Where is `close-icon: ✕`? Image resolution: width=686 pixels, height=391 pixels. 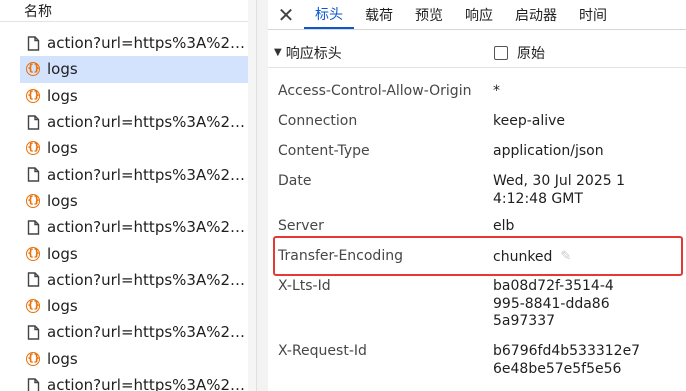
close-icon: ✕ is located at coordinates (286, 14).